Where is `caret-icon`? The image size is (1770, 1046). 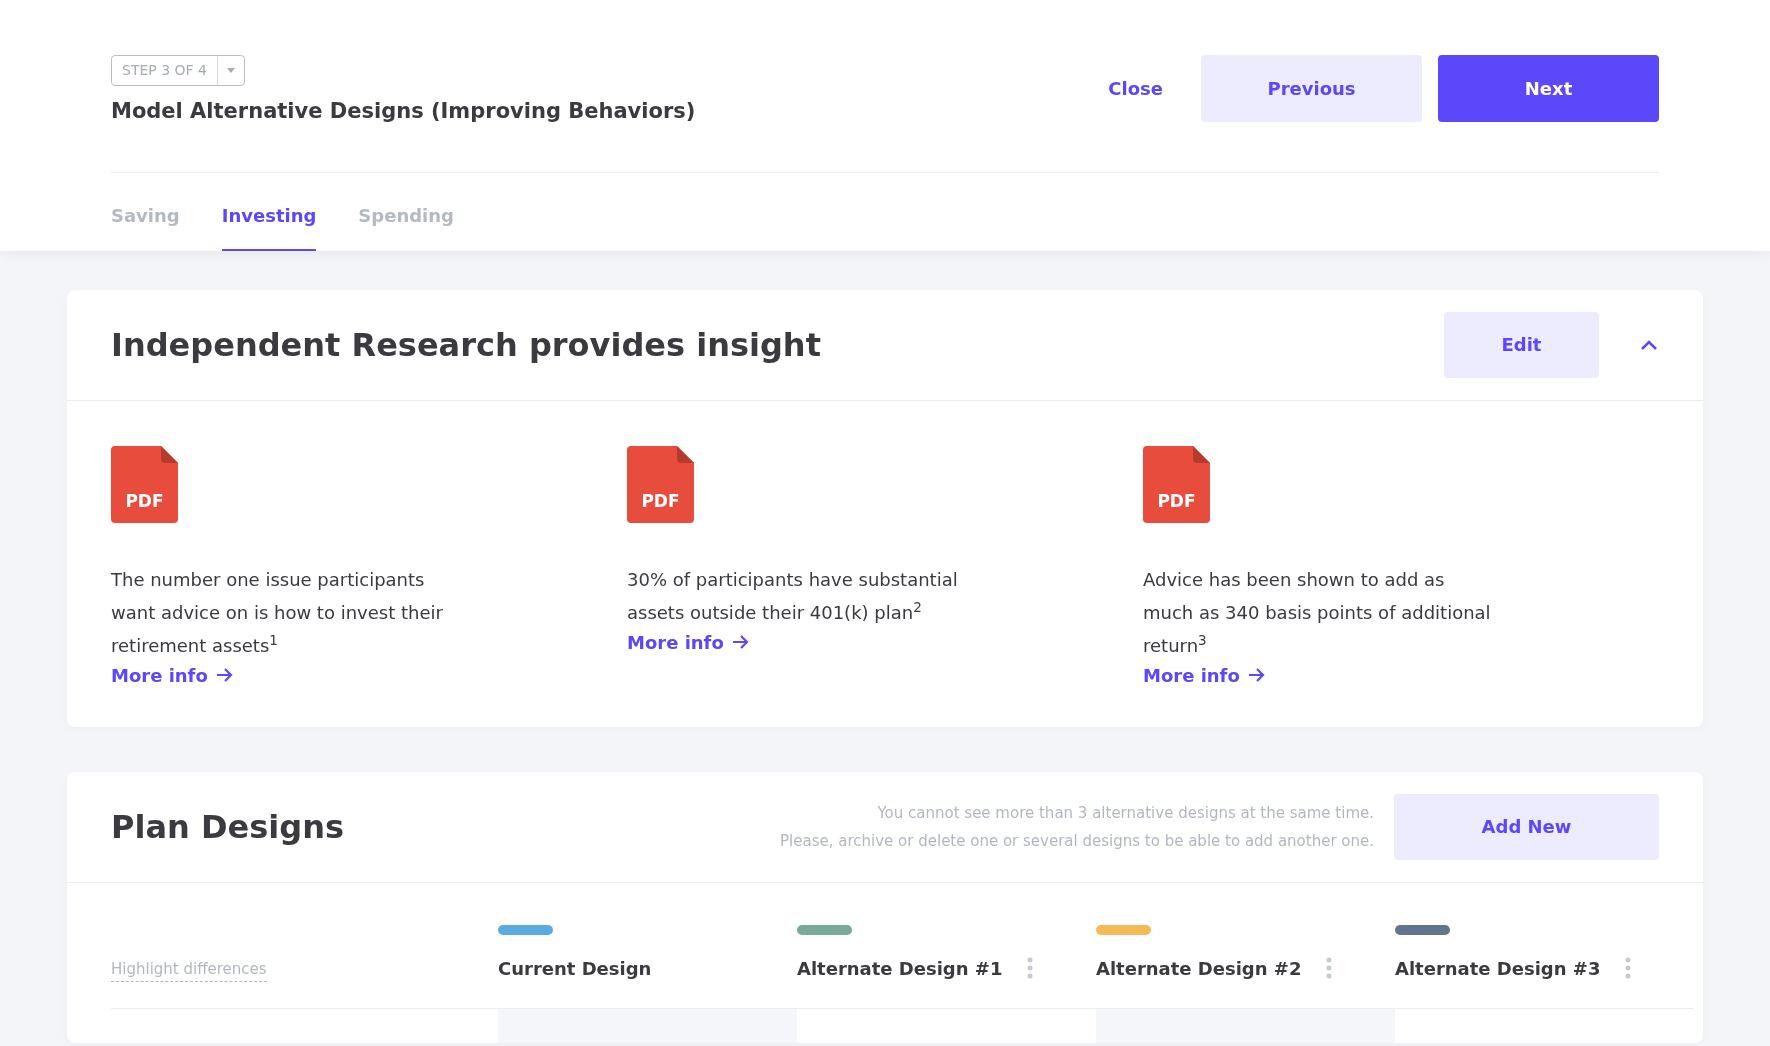
caret-icon is located at coordinates (230, 70).